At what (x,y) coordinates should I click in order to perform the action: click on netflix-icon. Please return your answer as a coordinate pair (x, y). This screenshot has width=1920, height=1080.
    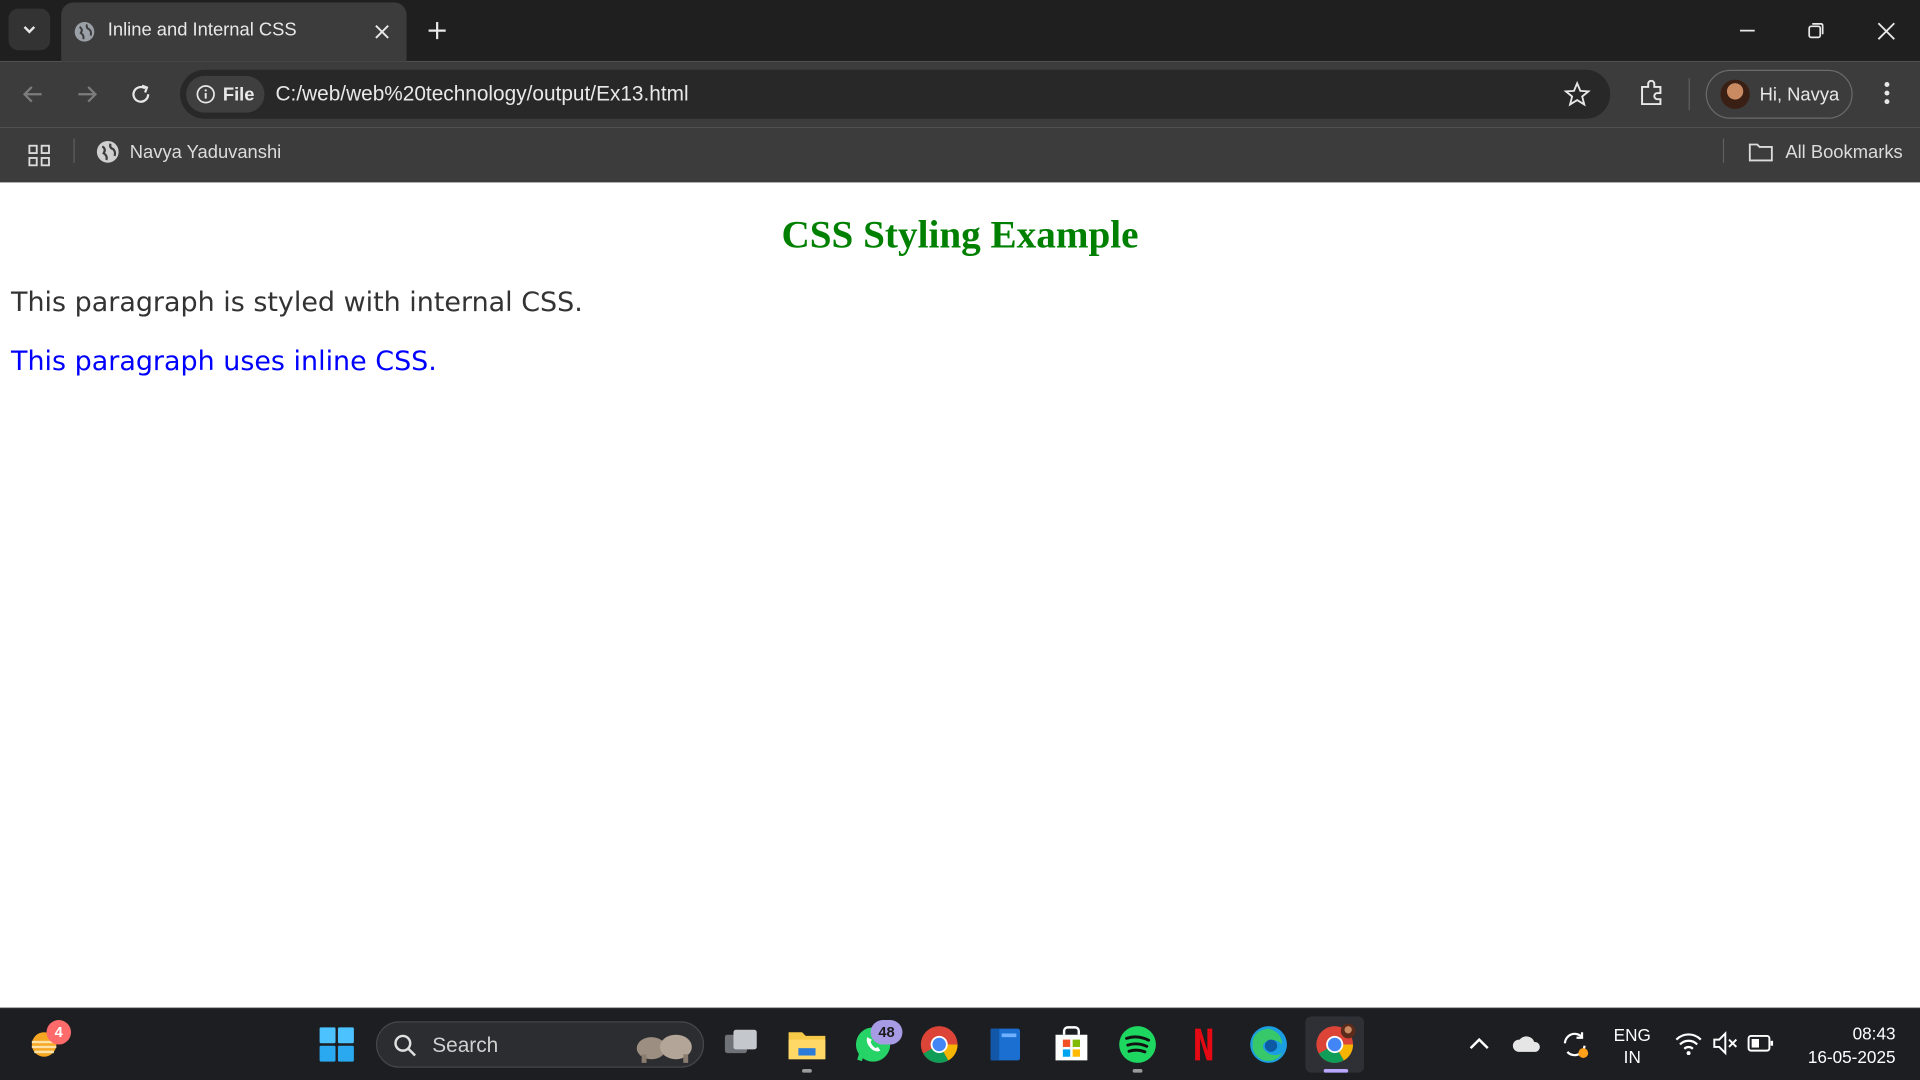
    Looking at the image, I should click on (1204, 1045).